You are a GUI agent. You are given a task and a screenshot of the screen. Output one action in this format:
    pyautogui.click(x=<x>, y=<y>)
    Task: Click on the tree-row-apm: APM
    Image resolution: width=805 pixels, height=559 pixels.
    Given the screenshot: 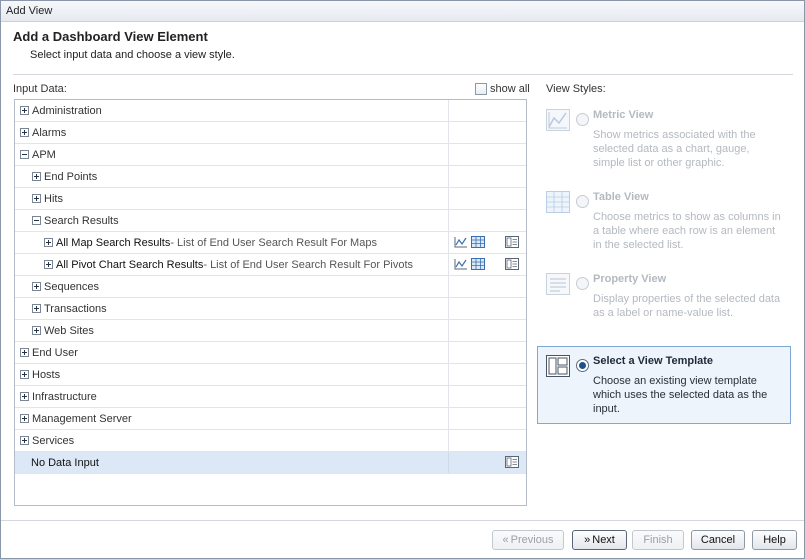 What is the action you would take?
    pyautogui.click(x=270, y=155)
    